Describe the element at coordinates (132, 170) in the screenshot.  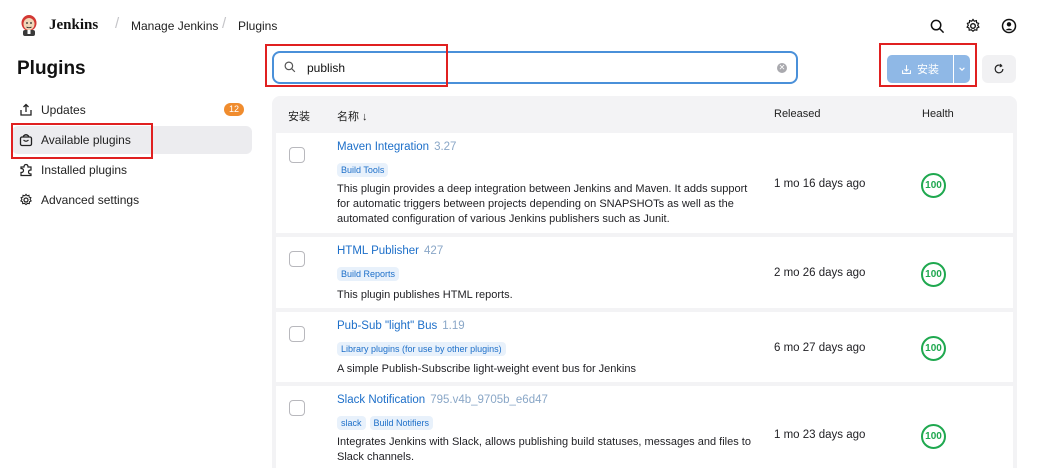
I see `sidebar-item-installed-plugins: Installed plugins` at that location.